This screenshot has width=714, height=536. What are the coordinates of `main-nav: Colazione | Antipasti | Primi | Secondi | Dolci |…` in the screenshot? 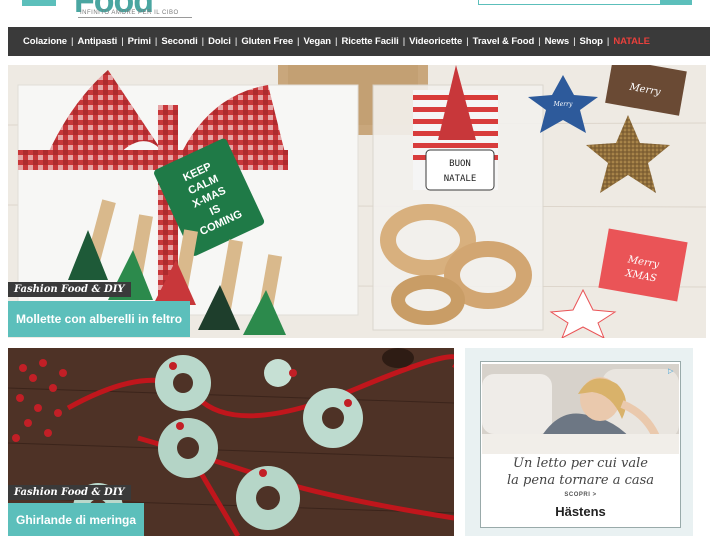 It's located at (359, 41).